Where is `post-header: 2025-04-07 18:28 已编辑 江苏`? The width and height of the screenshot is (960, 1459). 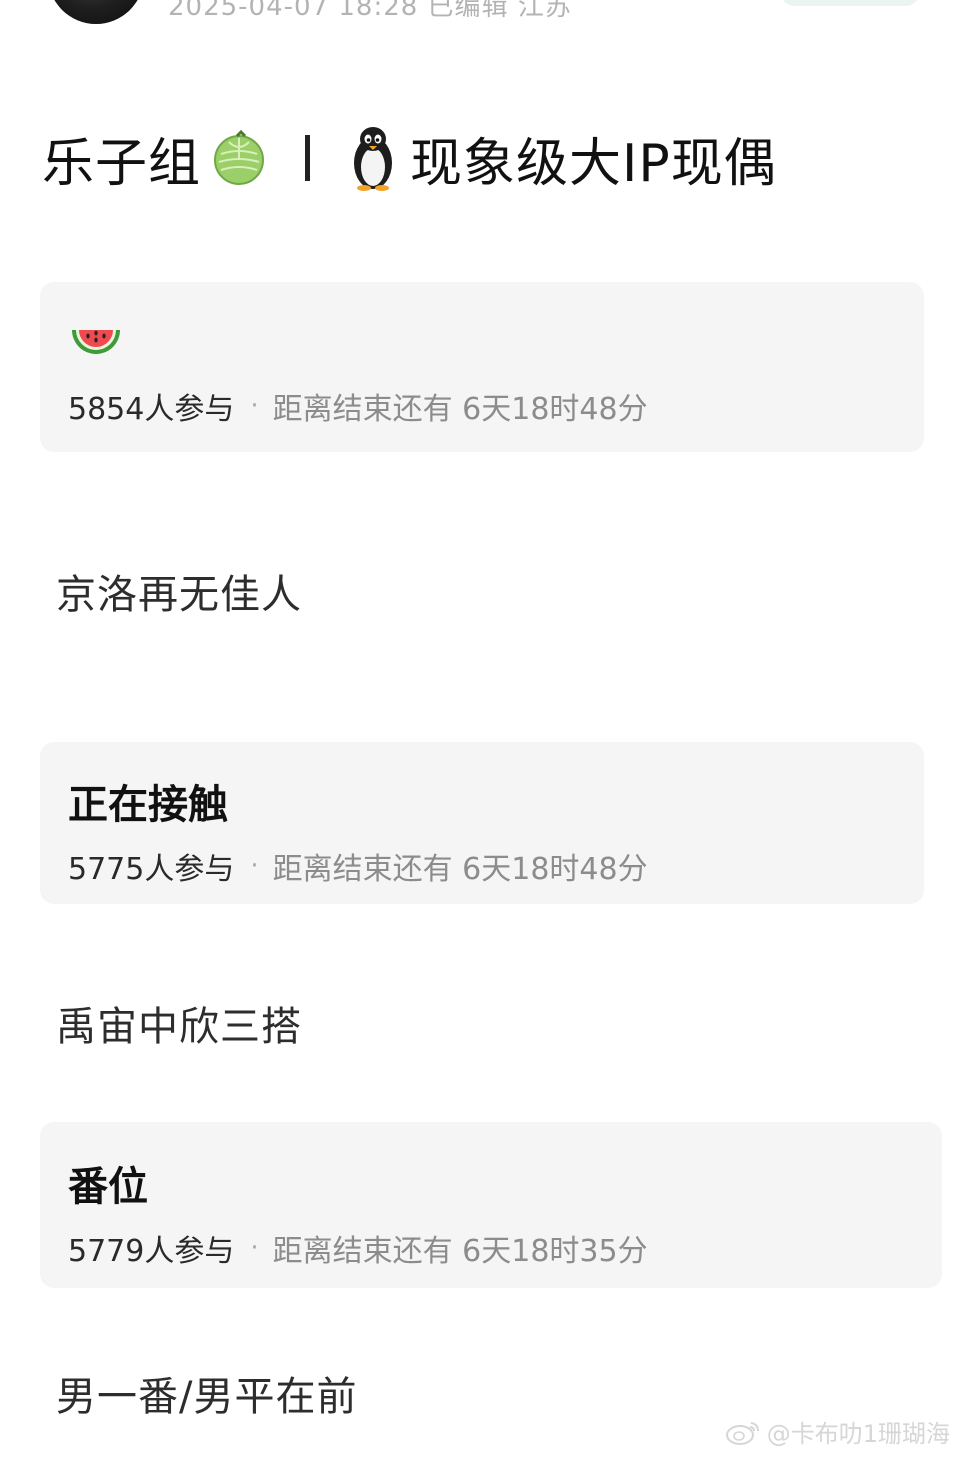
post-header: 2025-04-07 18:28 已编辑 江苏 is located at coordinates (480, 15).